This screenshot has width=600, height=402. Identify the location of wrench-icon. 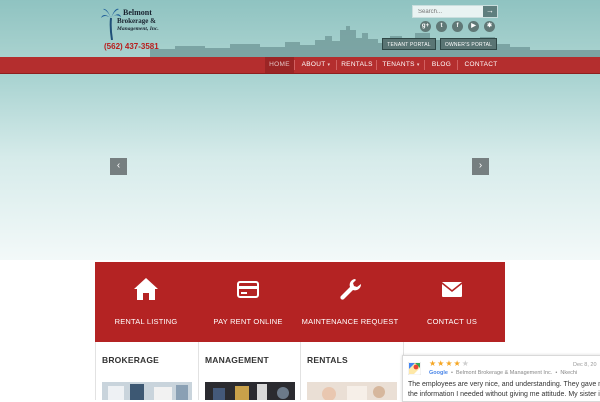
(351, 289).